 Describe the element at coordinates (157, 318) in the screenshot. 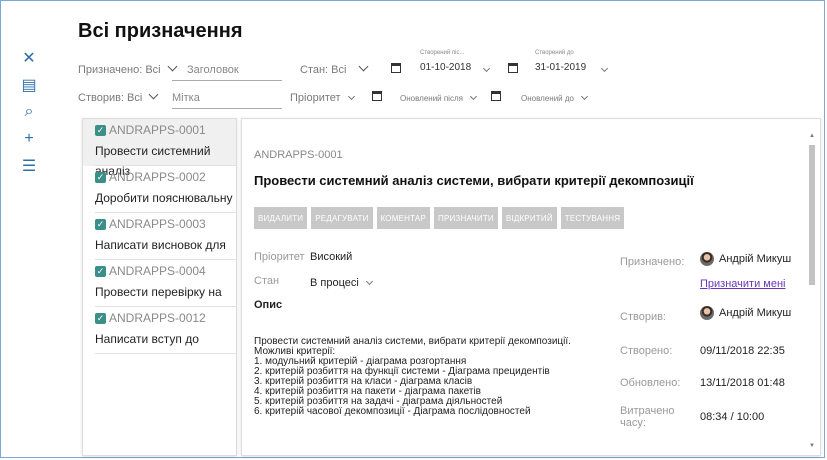

I see `task-id: ANDRAPPS-0012` at that location.